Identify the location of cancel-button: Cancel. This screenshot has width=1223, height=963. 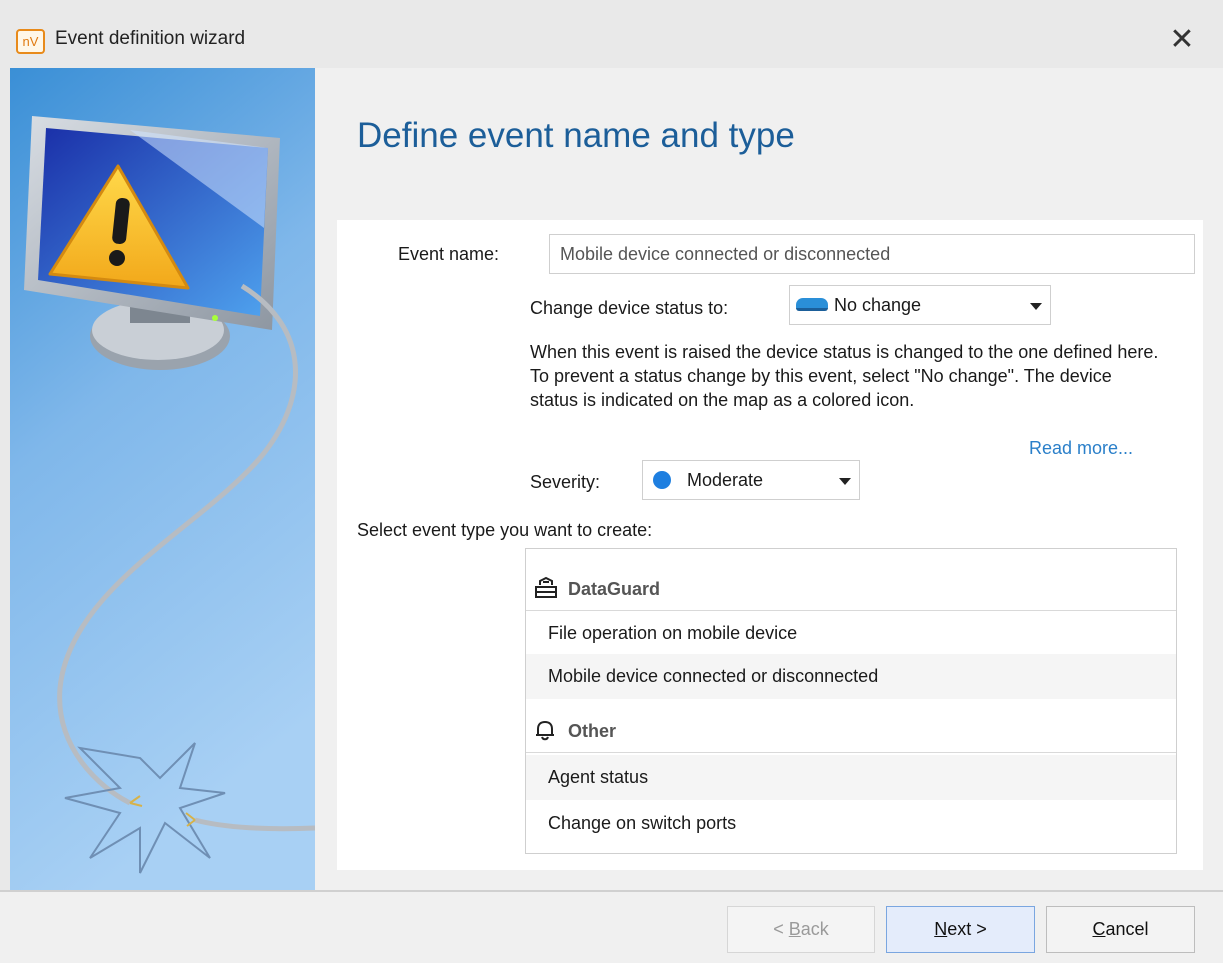
(1120, 929).